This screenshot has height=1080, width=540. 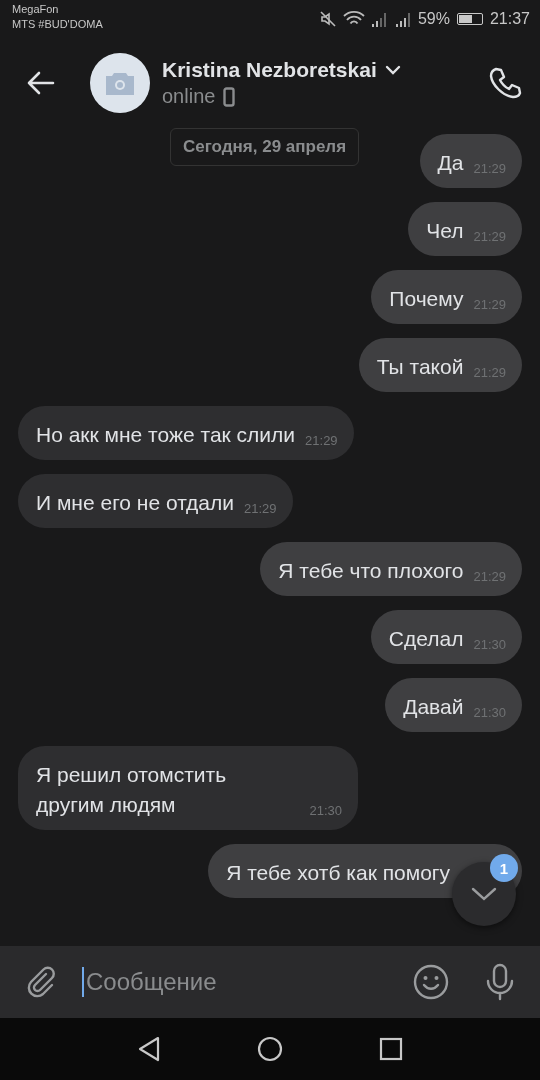 I want to click on online-status: online, so click(x=189, y=96).